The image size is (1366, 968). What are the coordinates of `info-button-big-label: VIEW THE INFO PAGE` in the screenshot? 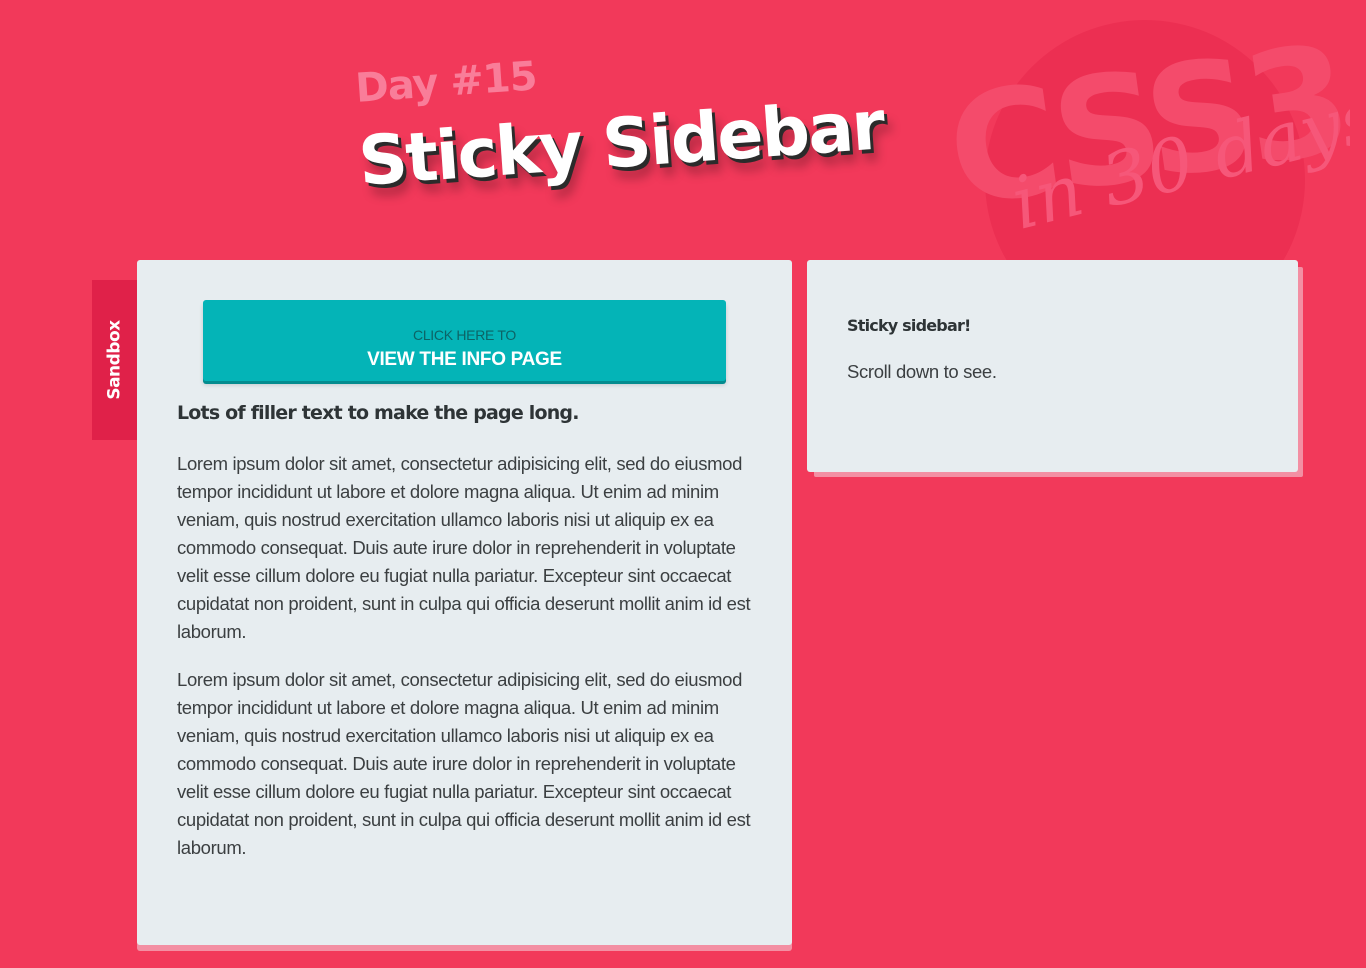 It's located at (464, 359).